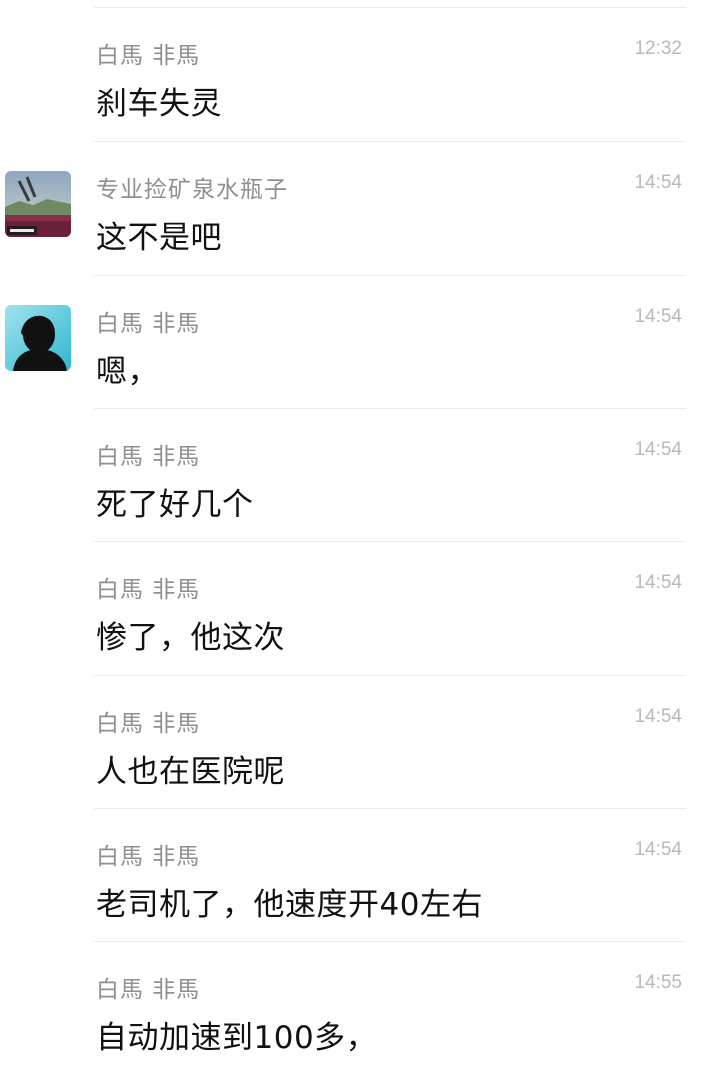  Describe the element at coordinates (352, 208) in the screenshot. I see `message-row: 专业捡矿泉水瓶子 14:54 这不是吧` at that location.